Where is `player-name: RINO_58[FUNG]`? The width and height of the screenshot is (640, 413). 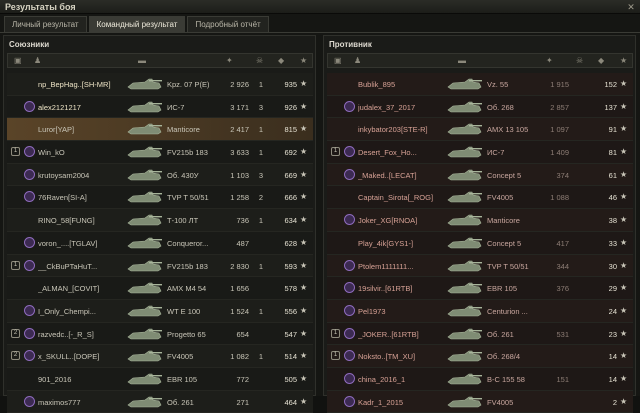 player-name: RINO_58[FUNG] is located at coordinates (83, 220).